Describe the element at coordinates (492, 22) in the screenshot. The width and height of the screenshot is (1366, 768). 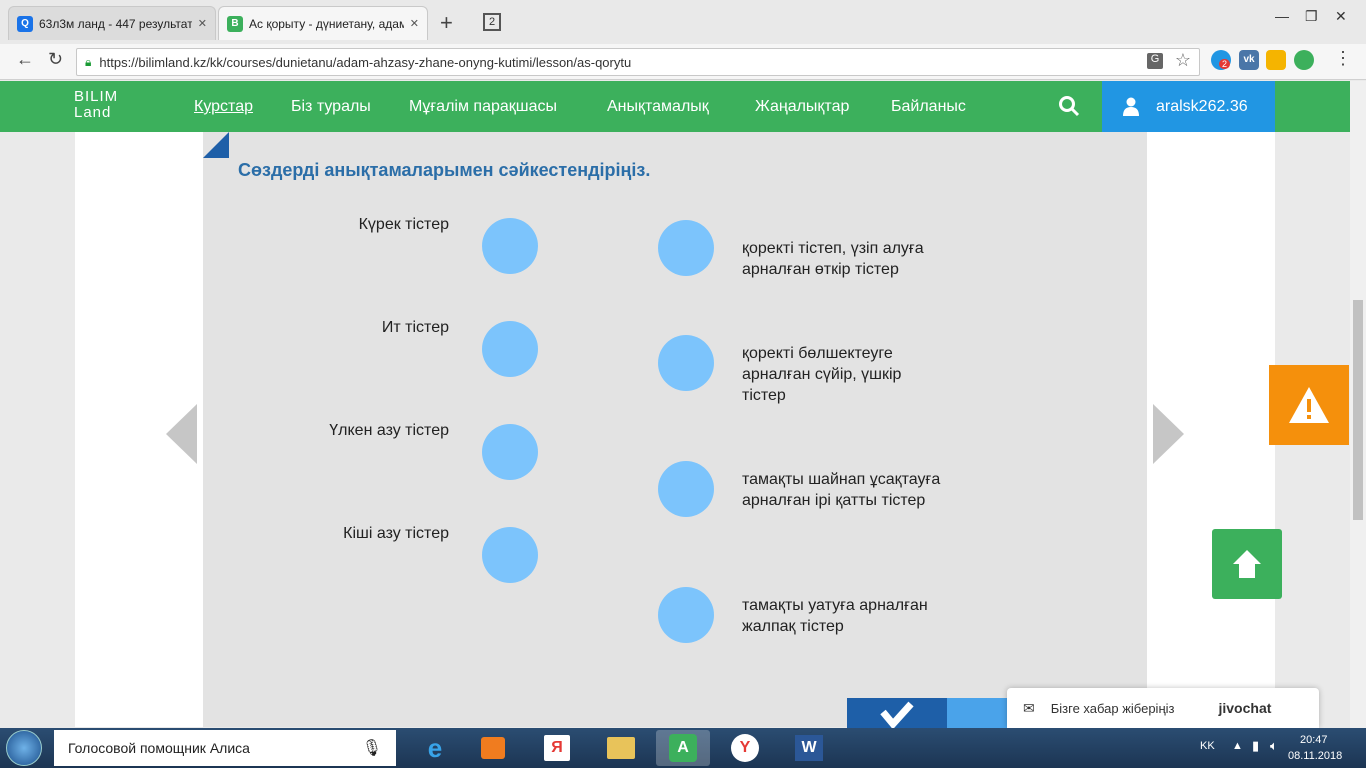
I see `tab-counter-icon: 2` at that location.